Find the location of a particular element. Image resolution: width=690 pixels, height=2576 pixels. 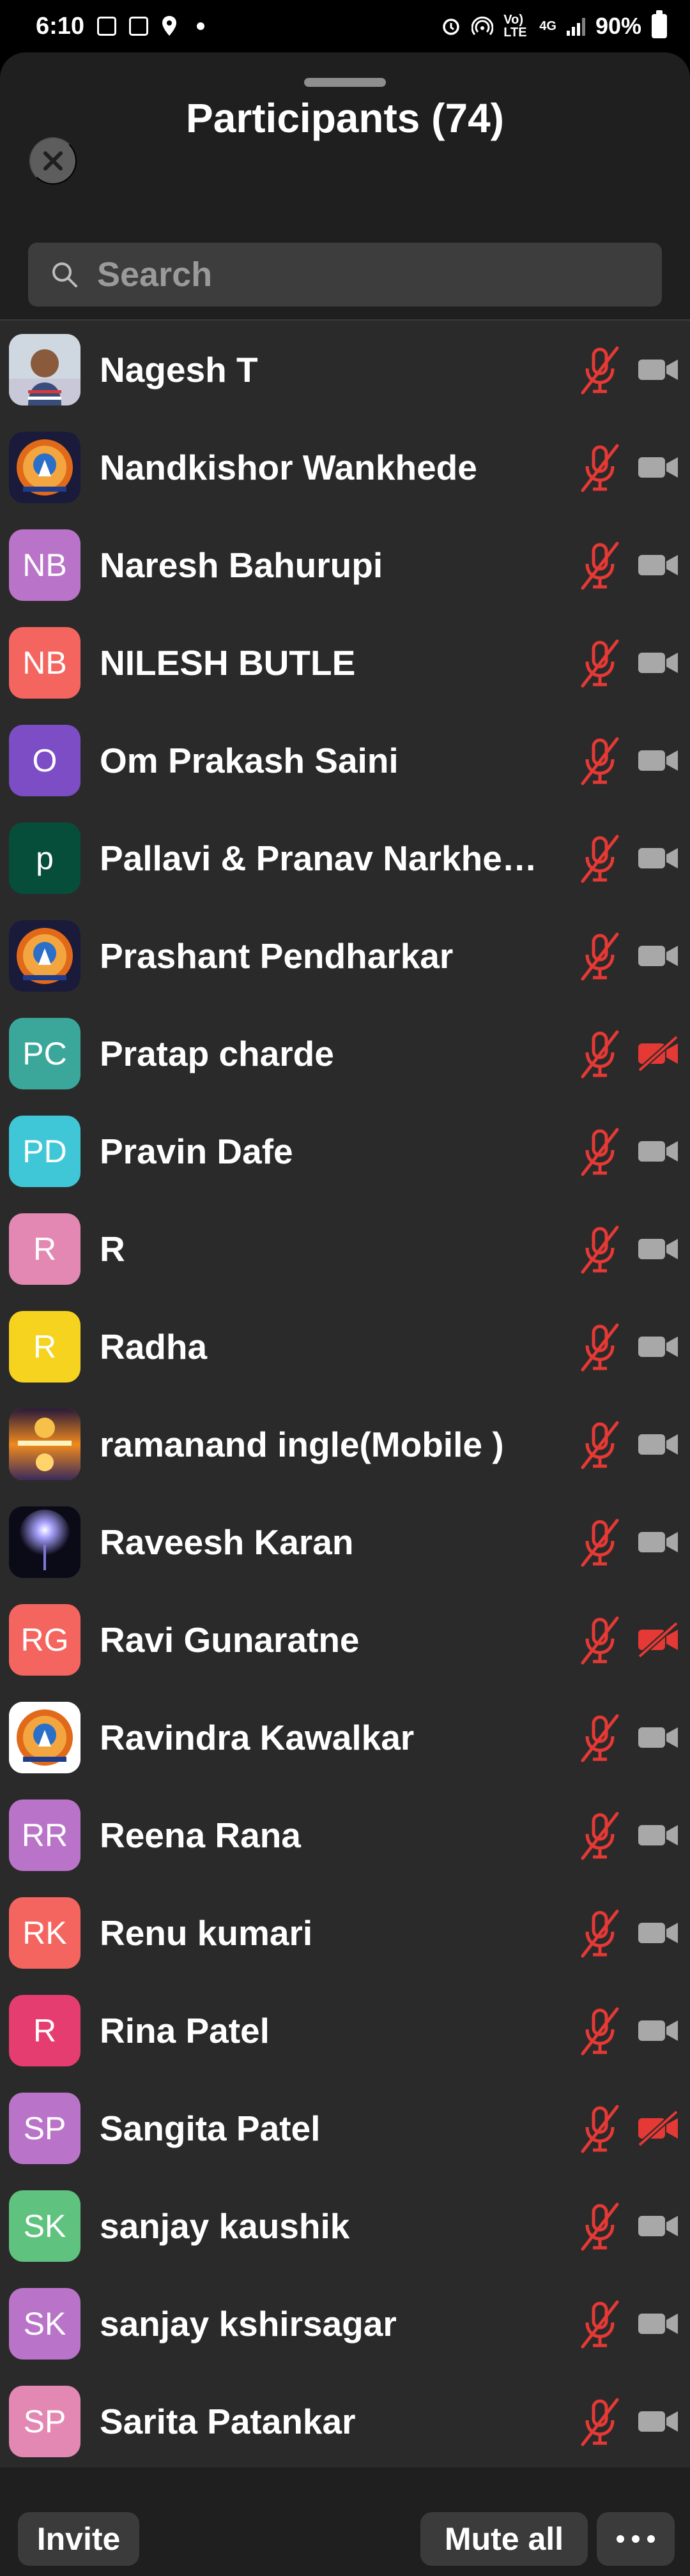

page-title: Participants (74) is located at coordinates (345, 118).